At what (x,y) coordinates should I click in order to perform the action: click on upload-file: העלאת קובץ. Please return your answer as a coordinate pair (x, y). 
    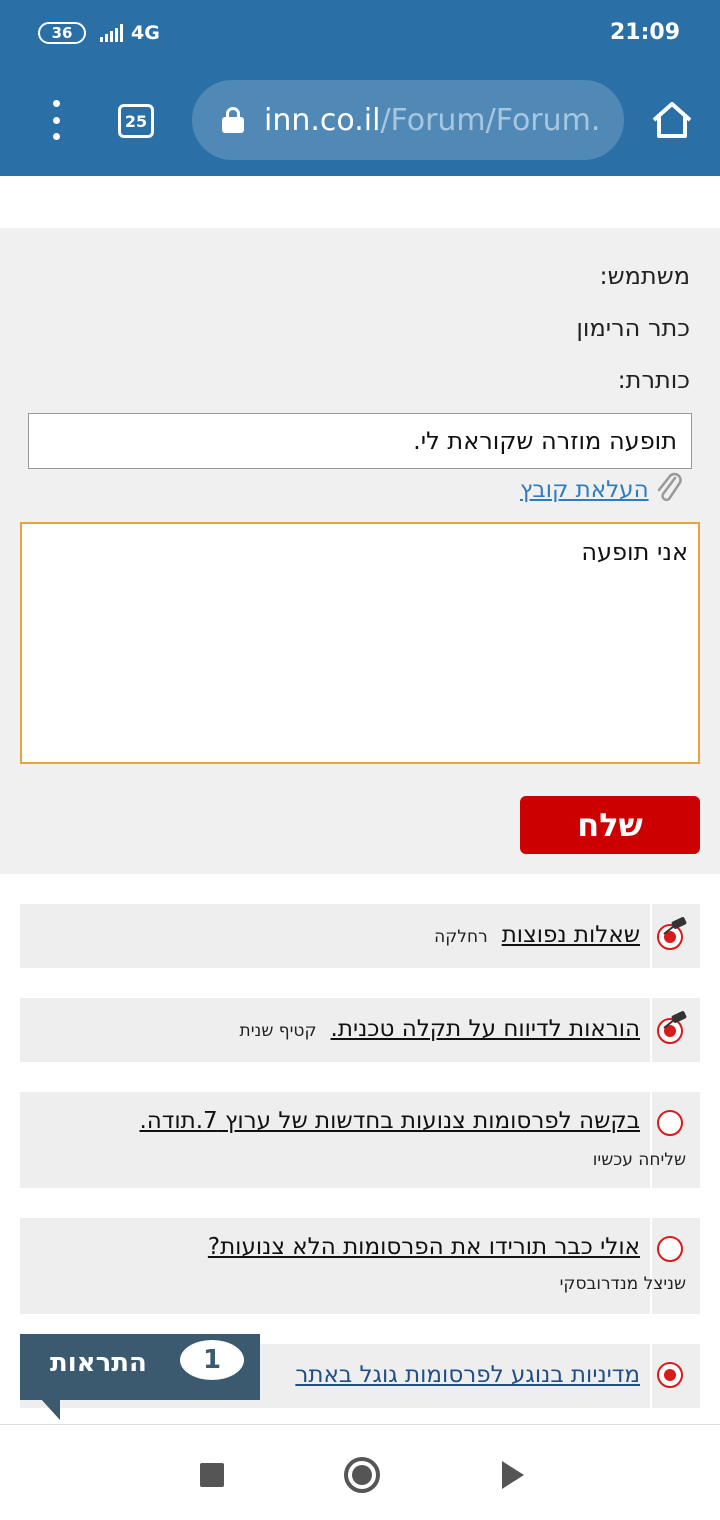
    Looking at the image, I should click on (601, 490).